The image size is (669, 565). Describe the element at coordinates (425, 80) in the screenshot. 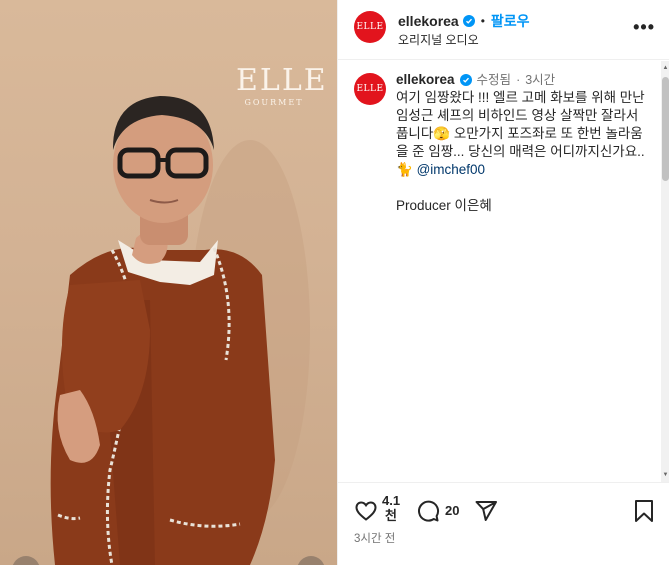

I see `caption-username-link: ellekorea` at that location.